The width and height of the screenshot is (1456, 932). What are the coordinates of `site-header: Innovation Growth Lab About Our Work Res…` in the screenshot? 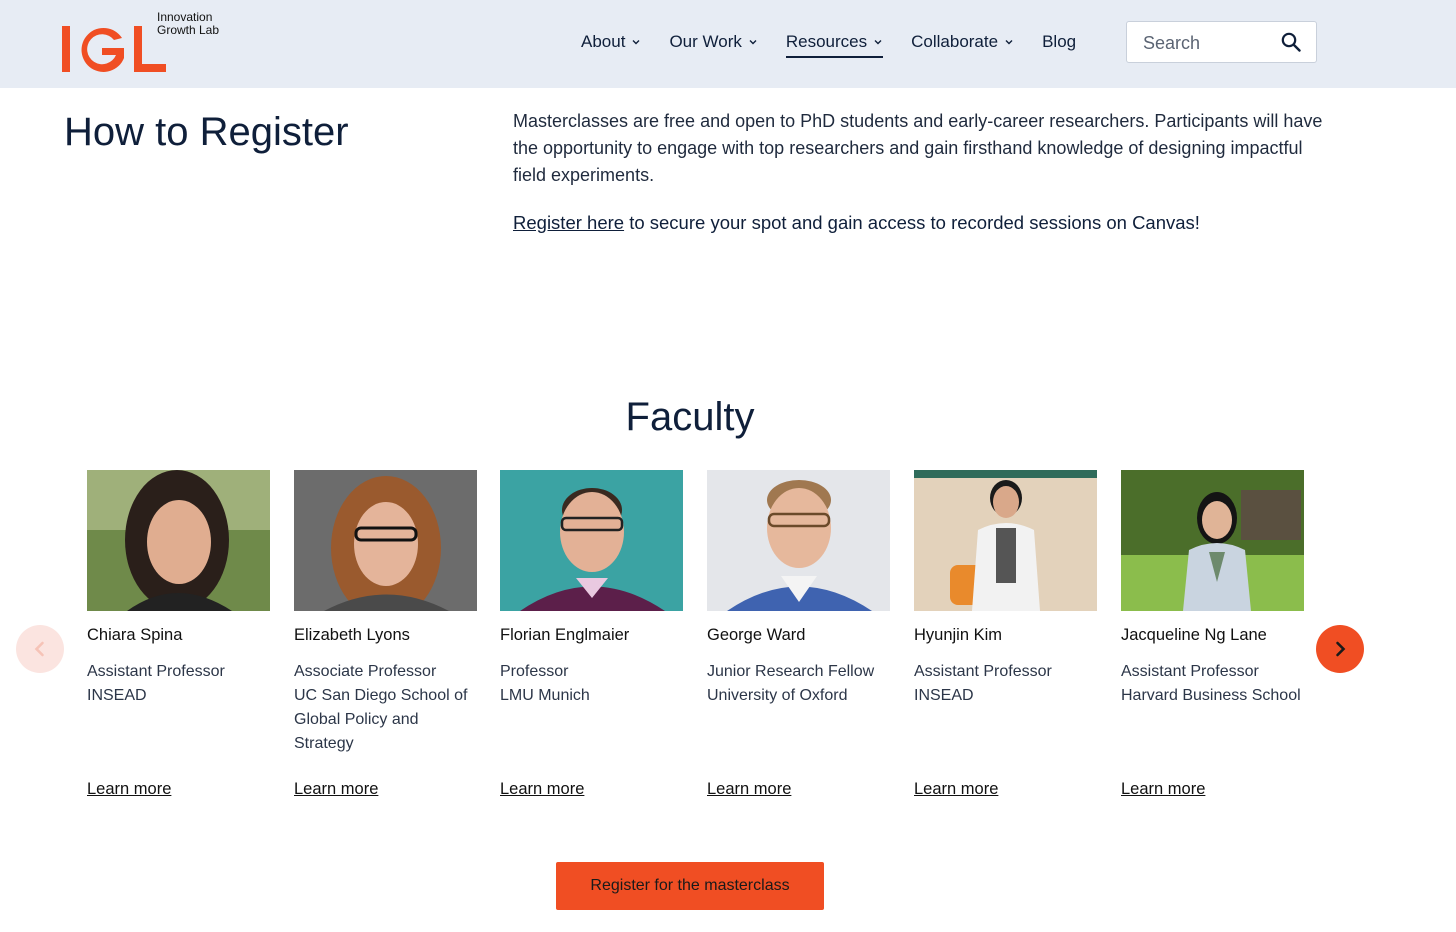 It's located at (728, 44).